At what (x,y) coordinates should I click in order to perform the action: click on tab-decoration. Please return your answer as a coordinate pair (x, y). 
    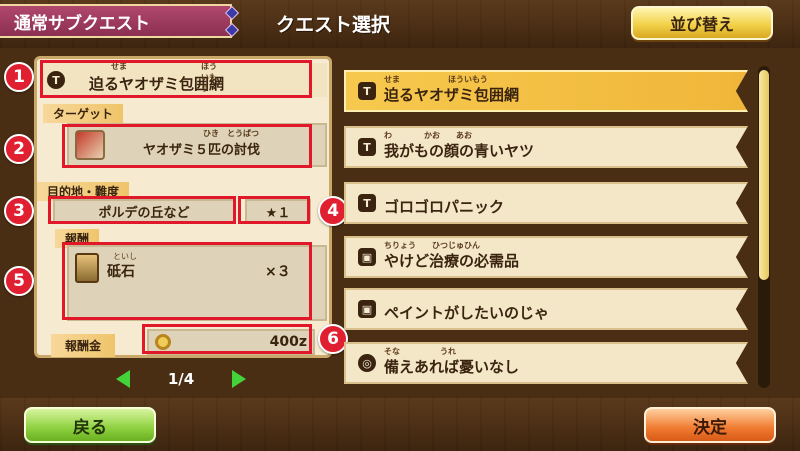
    Looking at the image, I should click on (232, 21).